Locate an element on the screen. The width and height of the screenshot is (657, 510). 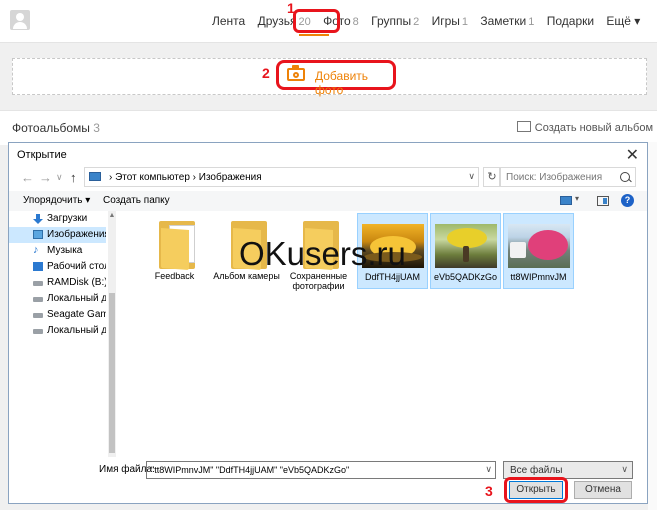
breadcrumb: › Этот компьютер › Изображения is located at coordinates (185, 177).